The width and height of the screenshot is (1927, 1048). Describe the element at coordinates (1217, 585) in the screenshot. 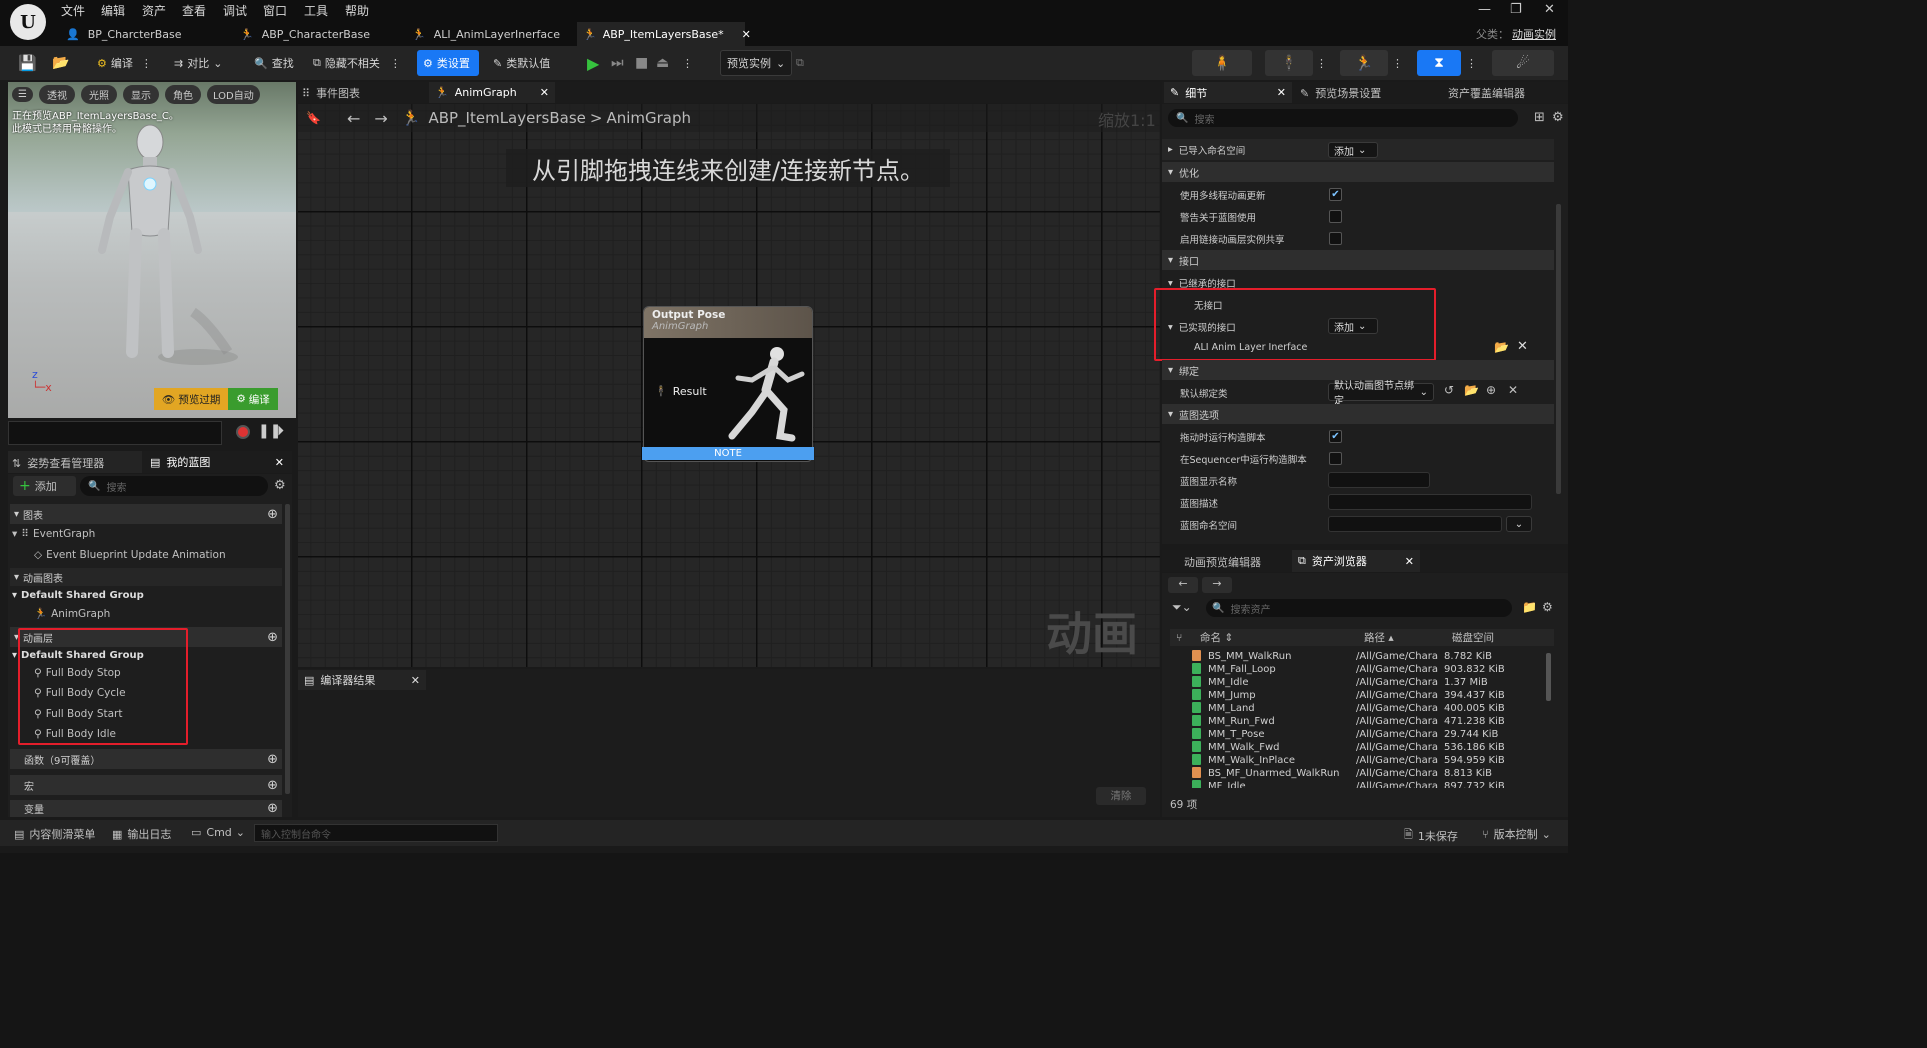

I see `forward-arrow-icon: →` at that location.